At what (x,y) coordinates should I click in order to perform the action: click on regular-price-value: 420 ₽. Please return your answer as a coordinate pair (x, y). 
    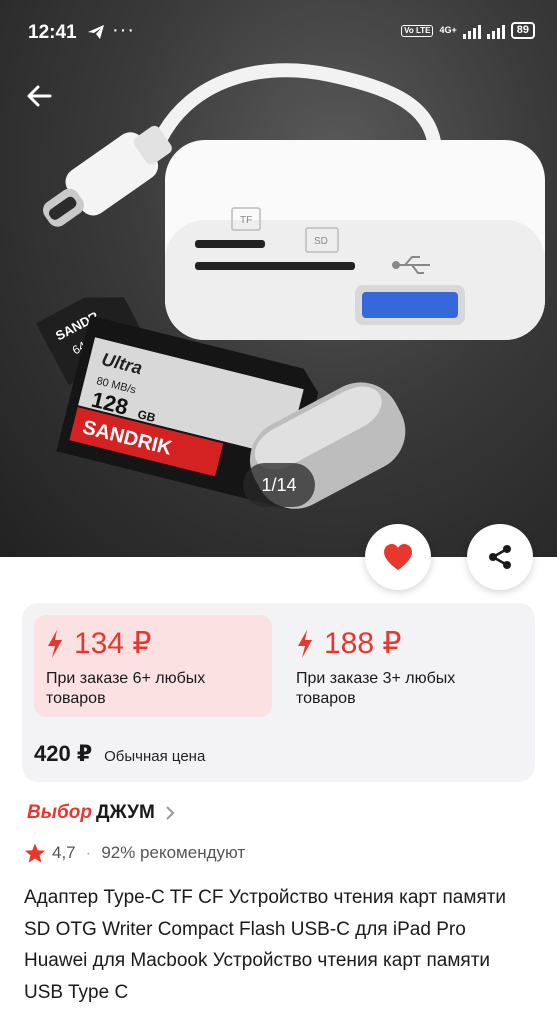
    Looking at the image, I should click on (63, 753).